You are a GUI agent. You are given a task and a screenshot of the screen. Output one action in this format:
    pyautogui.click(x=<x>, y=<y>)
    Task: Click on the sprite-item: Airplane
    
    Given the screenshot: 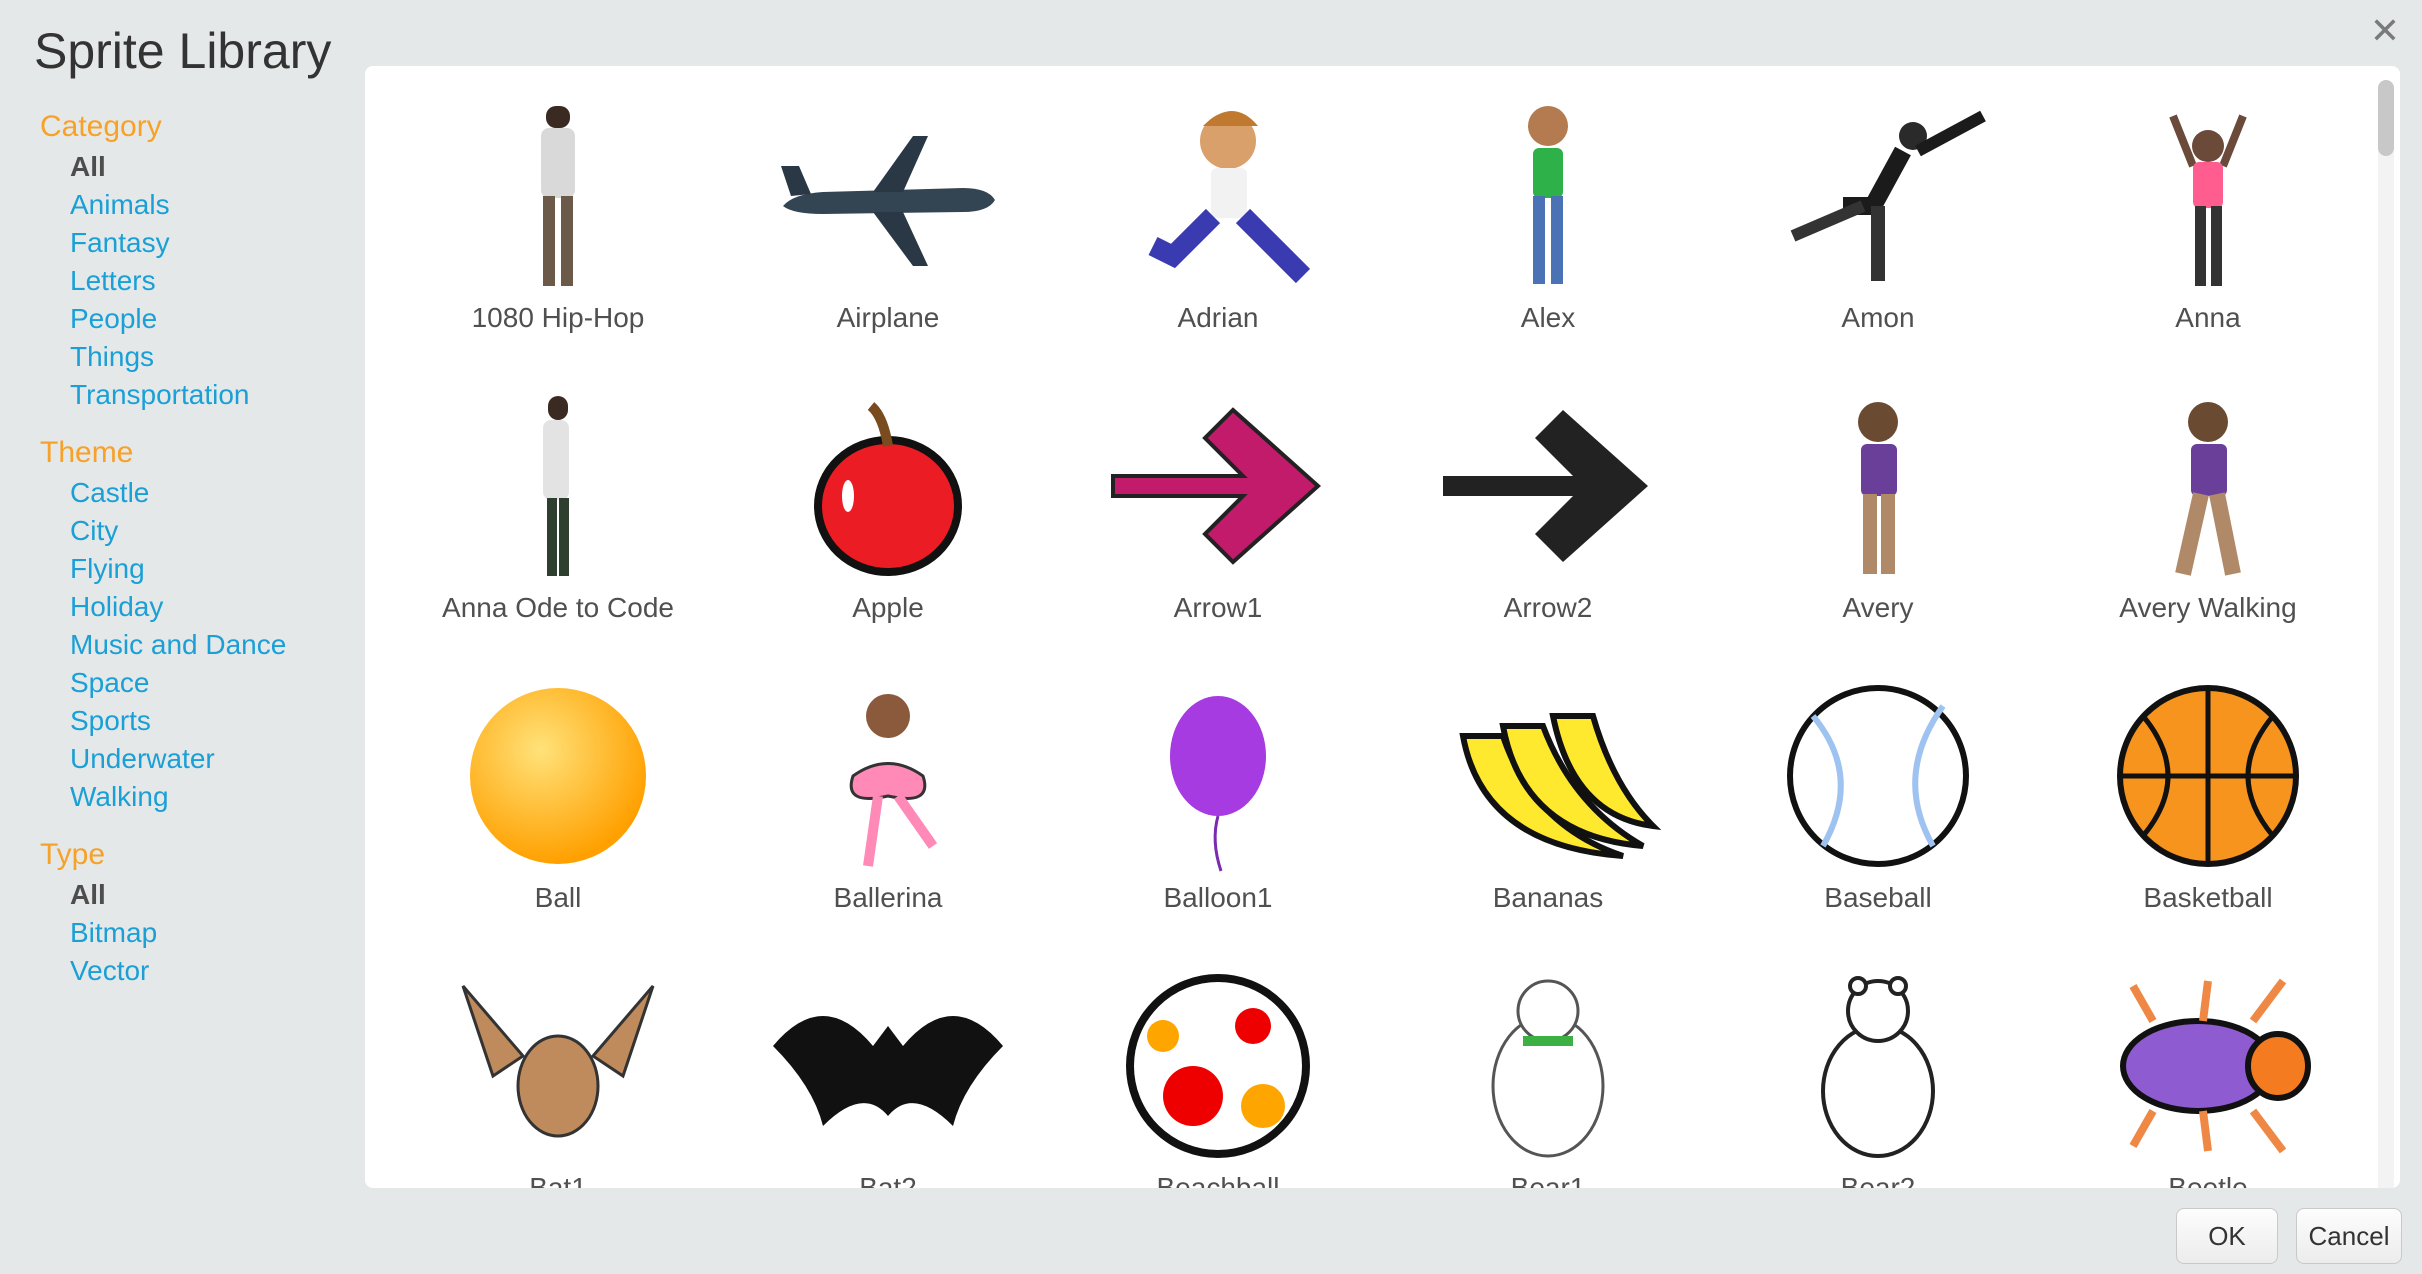 What is the action you would take?
    pyautogui.click(x=888, y=241)
    